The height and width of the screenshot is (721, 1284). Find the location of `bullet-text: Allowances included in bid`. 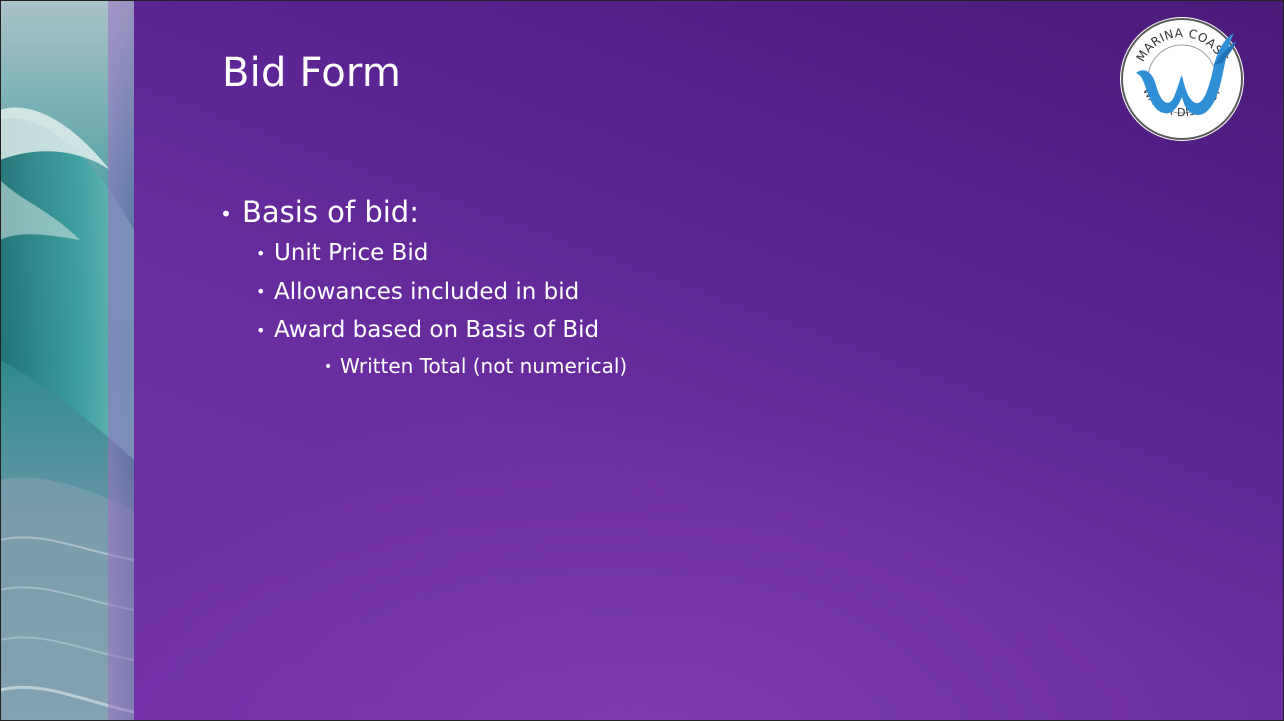

bullet-text: Allowances included in bid is located at coordinates (427, 291).